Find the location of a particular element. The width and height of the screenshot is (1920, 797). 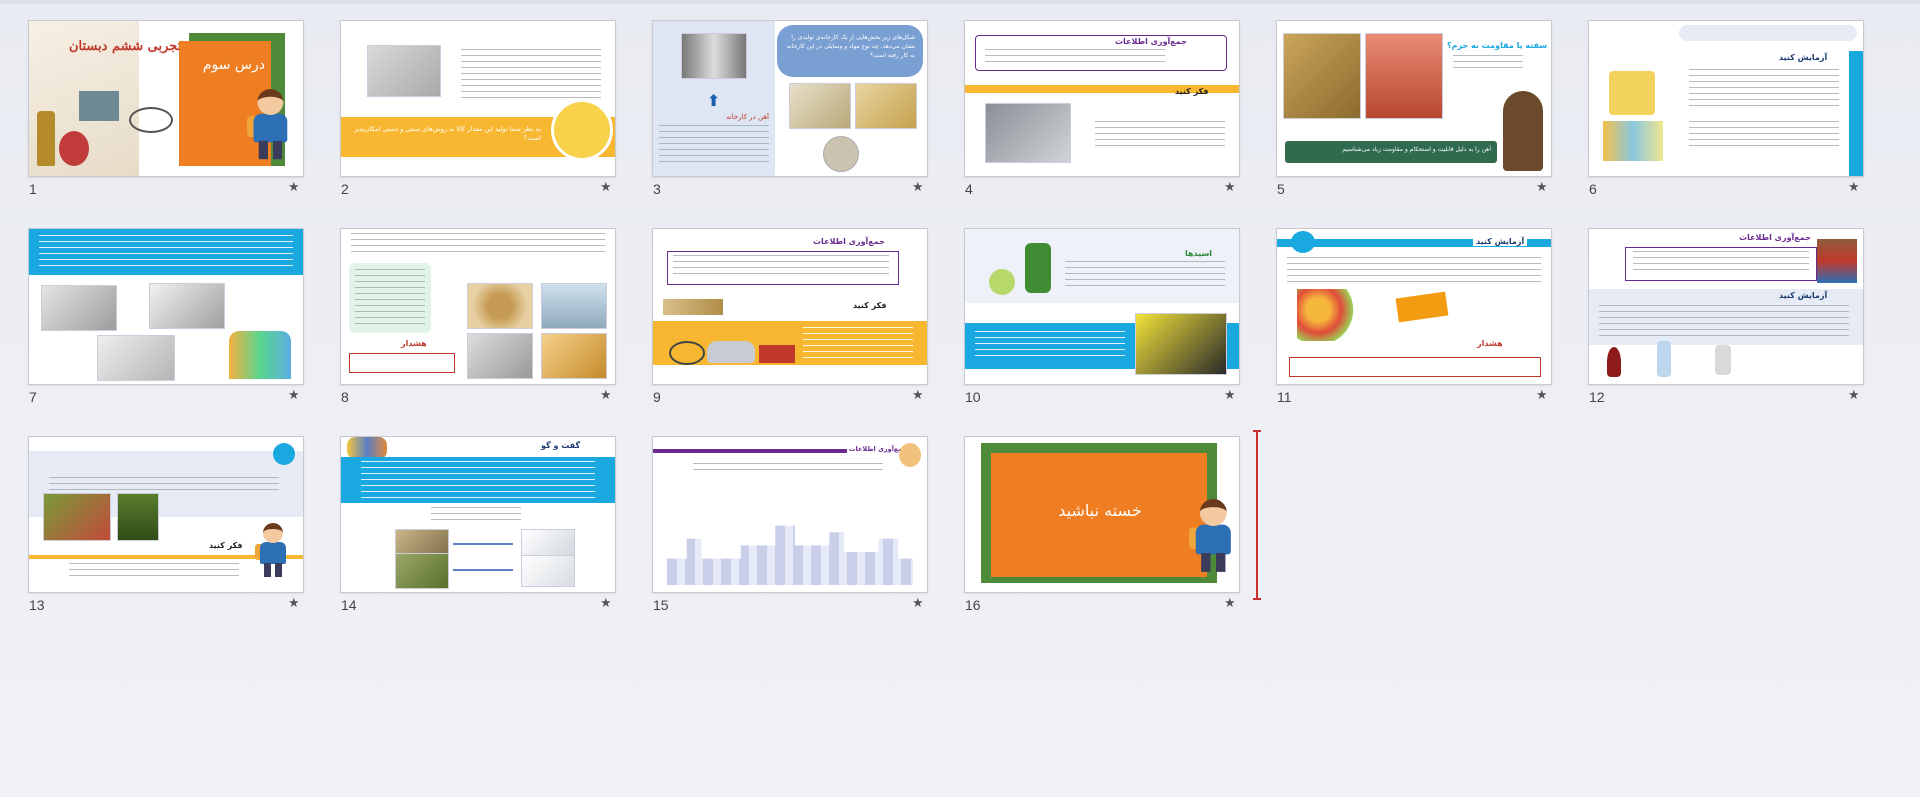

slide-number: 13 is located at coordinates (37, 605).